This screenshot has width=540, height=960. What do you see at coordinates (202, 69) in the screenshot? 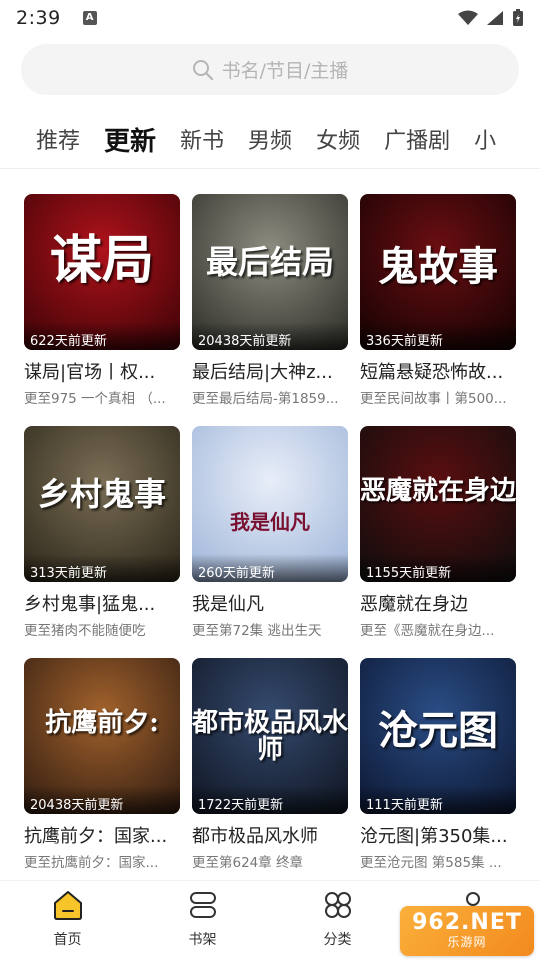
I see `search-icon` at bounding box center [202, 69].